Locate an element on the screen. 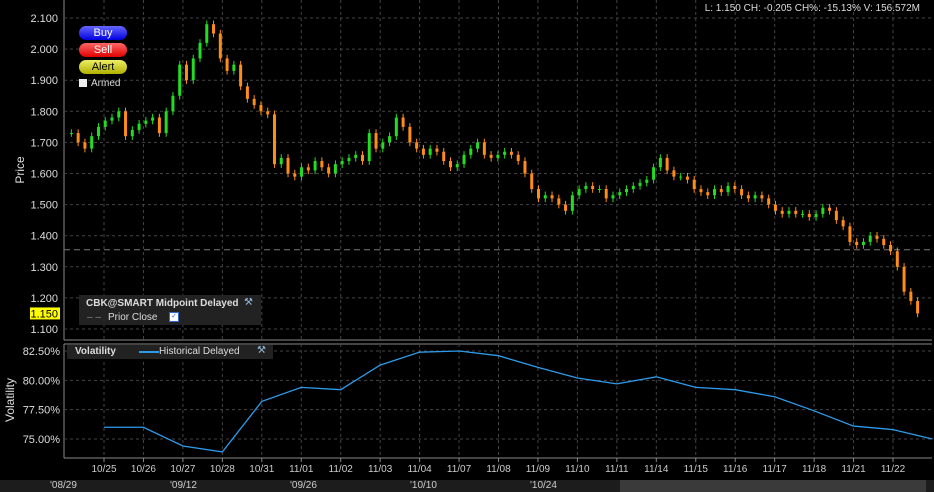  last-price-label: 1.150 is located at coordinates (44, 314).